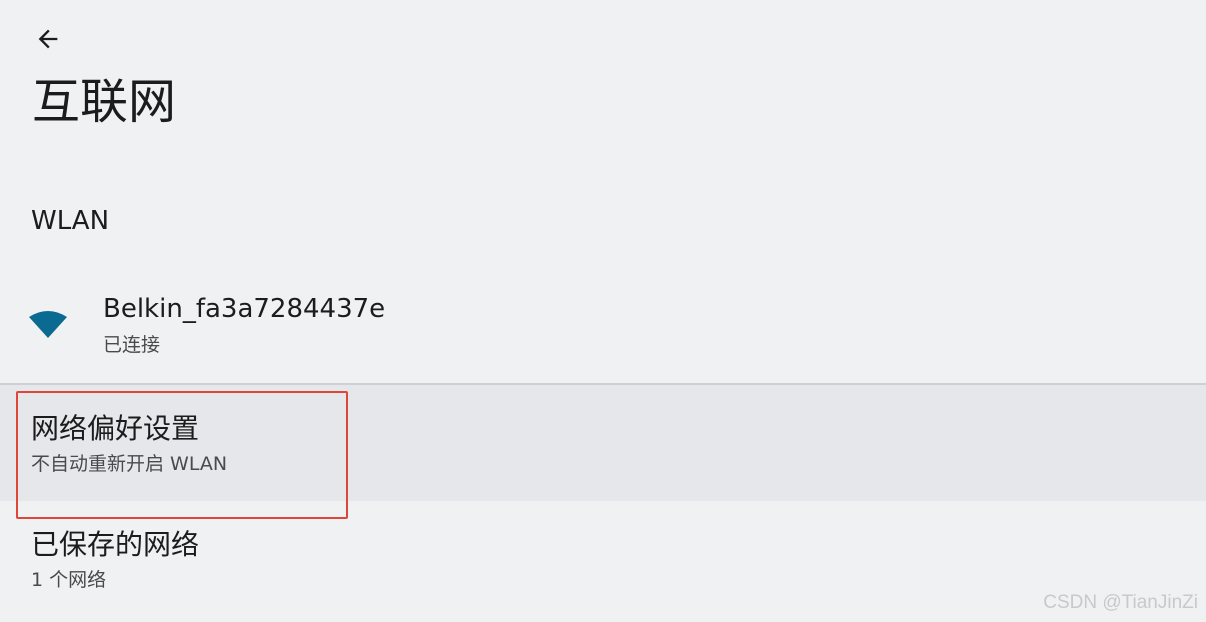 Image resolution: width=1206 pixels, height=622 pixels. Describe the element at coordinates (69, 580) in the screenshot. I see `saved-networks-subtitle: 1 个网络` at that location.